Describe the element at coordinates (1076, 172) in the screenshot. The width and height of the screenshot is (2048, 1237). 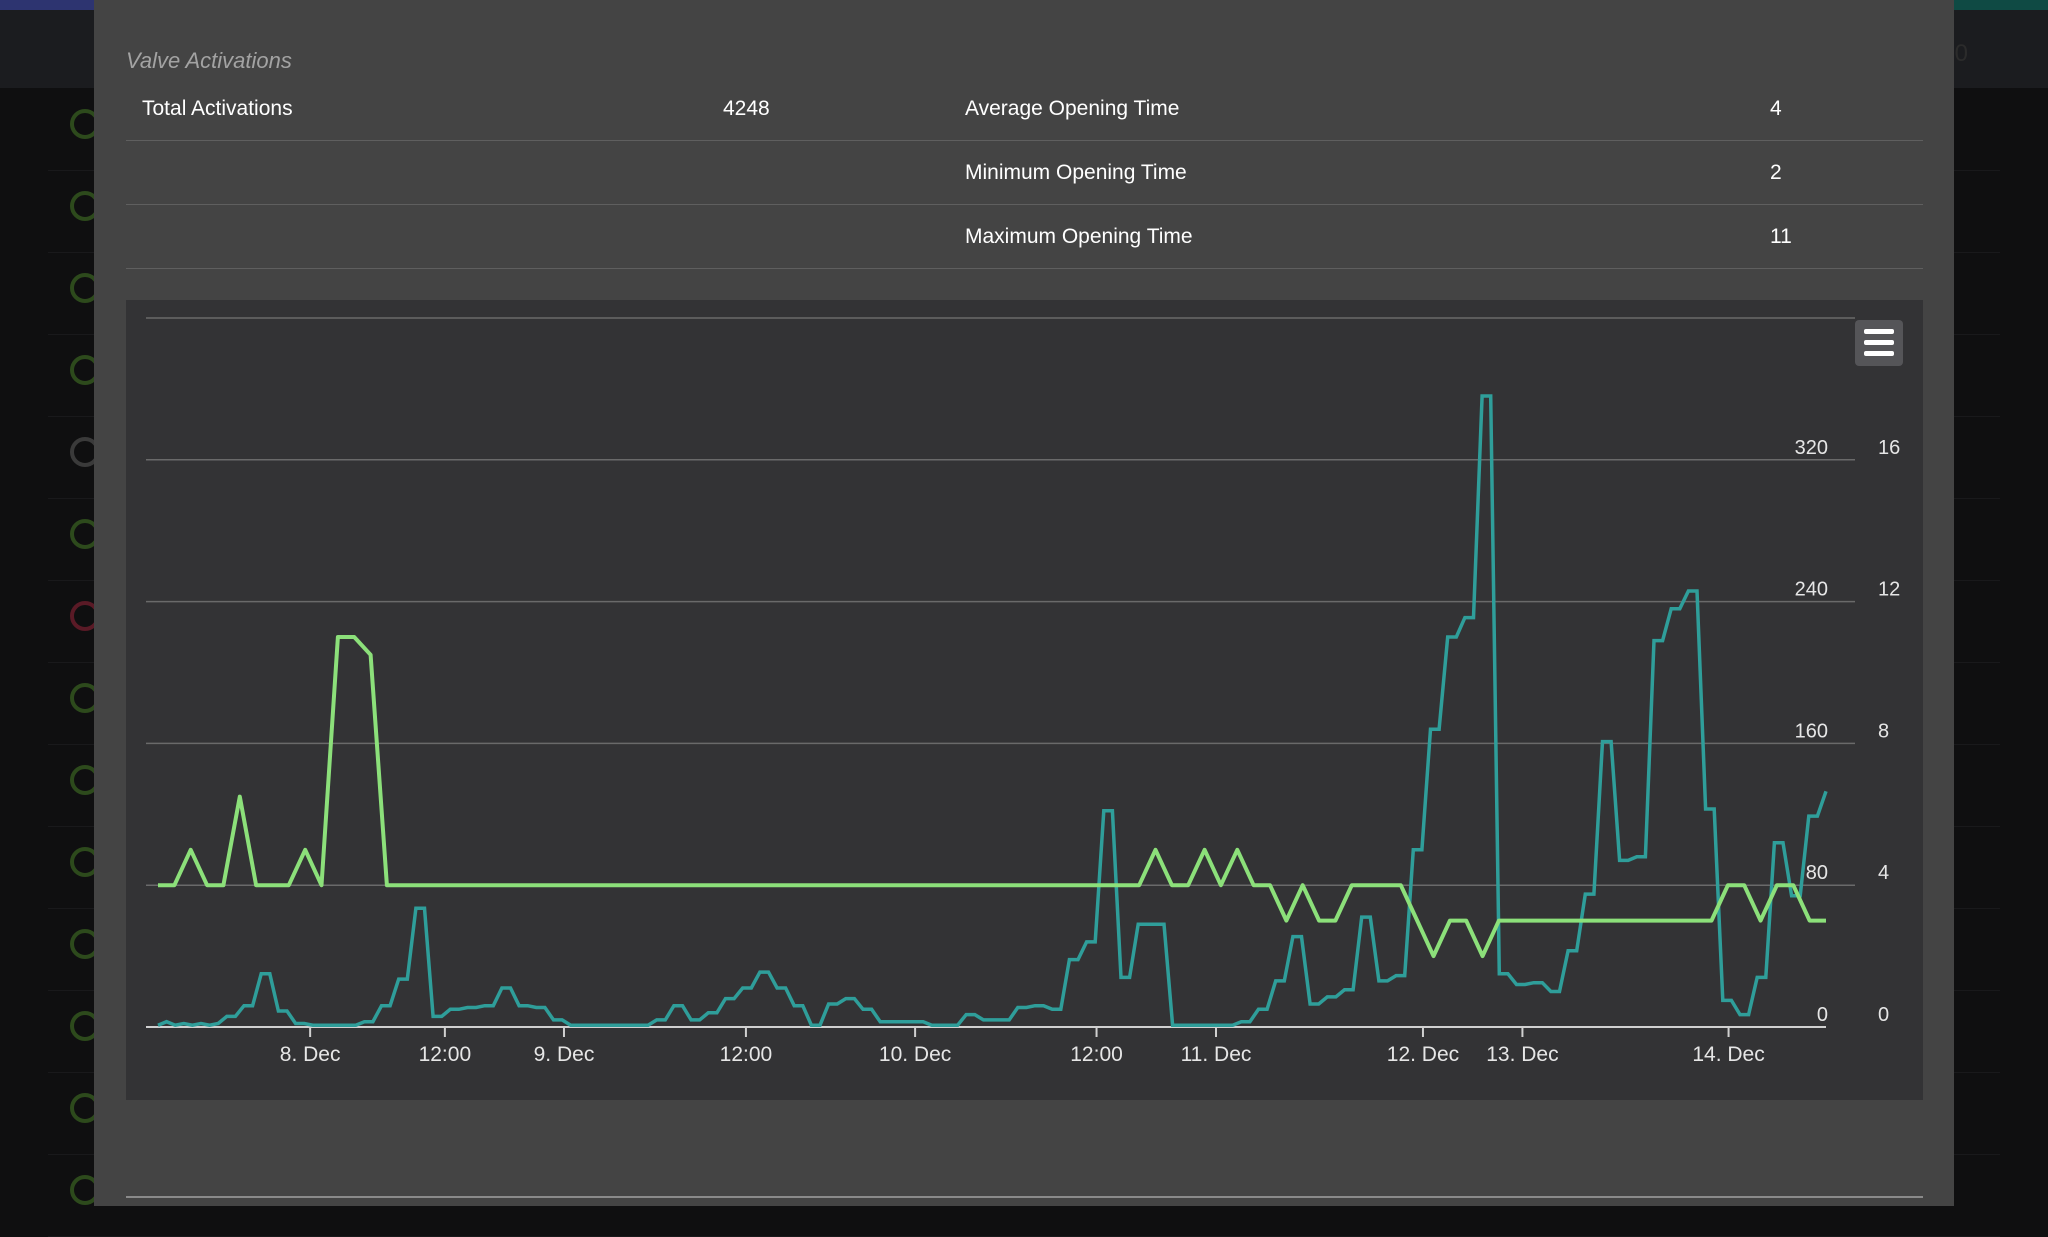
I see `stat-label: Minimum Opening Time` at that location.